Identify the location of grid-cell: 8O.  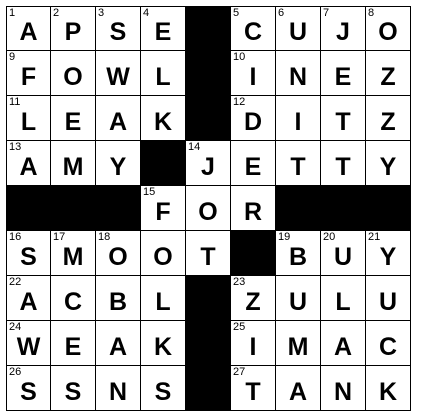
(388, 28).